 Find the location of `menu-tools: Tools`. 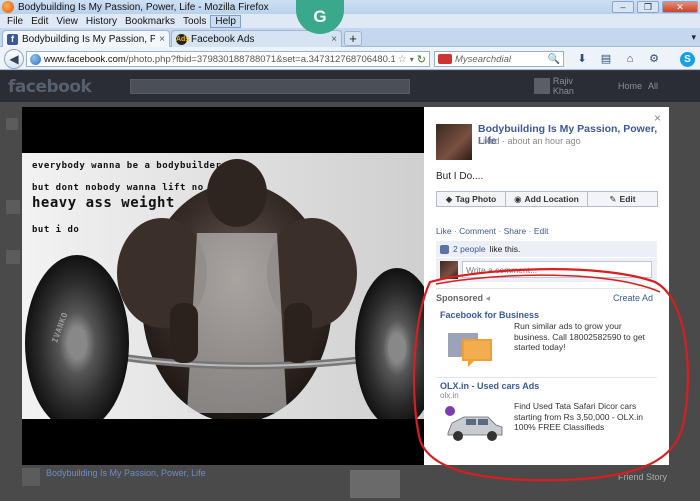

menu-tools: Tools is located at coordinates (194, 21).